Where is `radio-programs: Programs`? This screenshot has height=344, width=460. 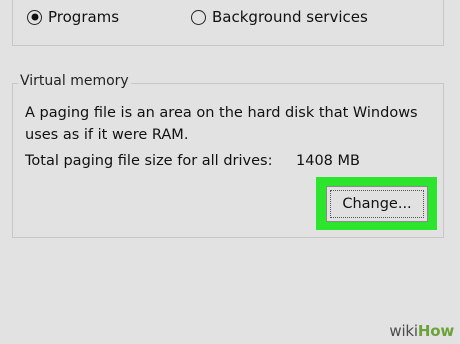 radio-programs: Programs is located at coordinates (73, 17).